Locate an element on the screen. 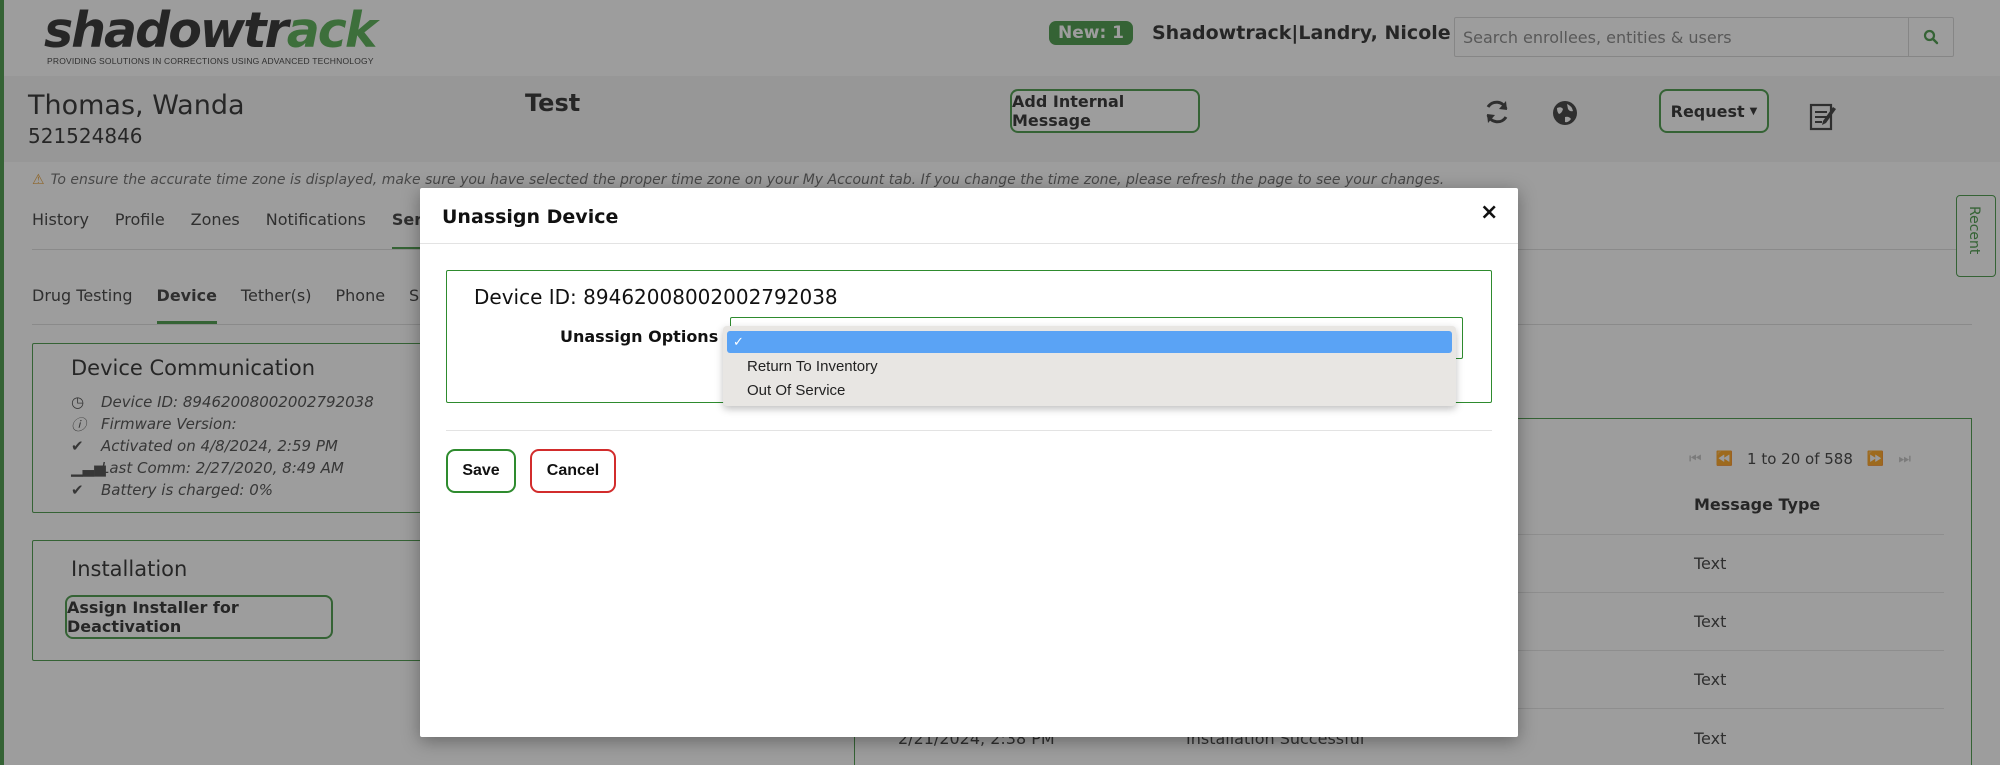  modal-device-id: Device ID: 89462008002002792038 is located at coordinates (656, 297).